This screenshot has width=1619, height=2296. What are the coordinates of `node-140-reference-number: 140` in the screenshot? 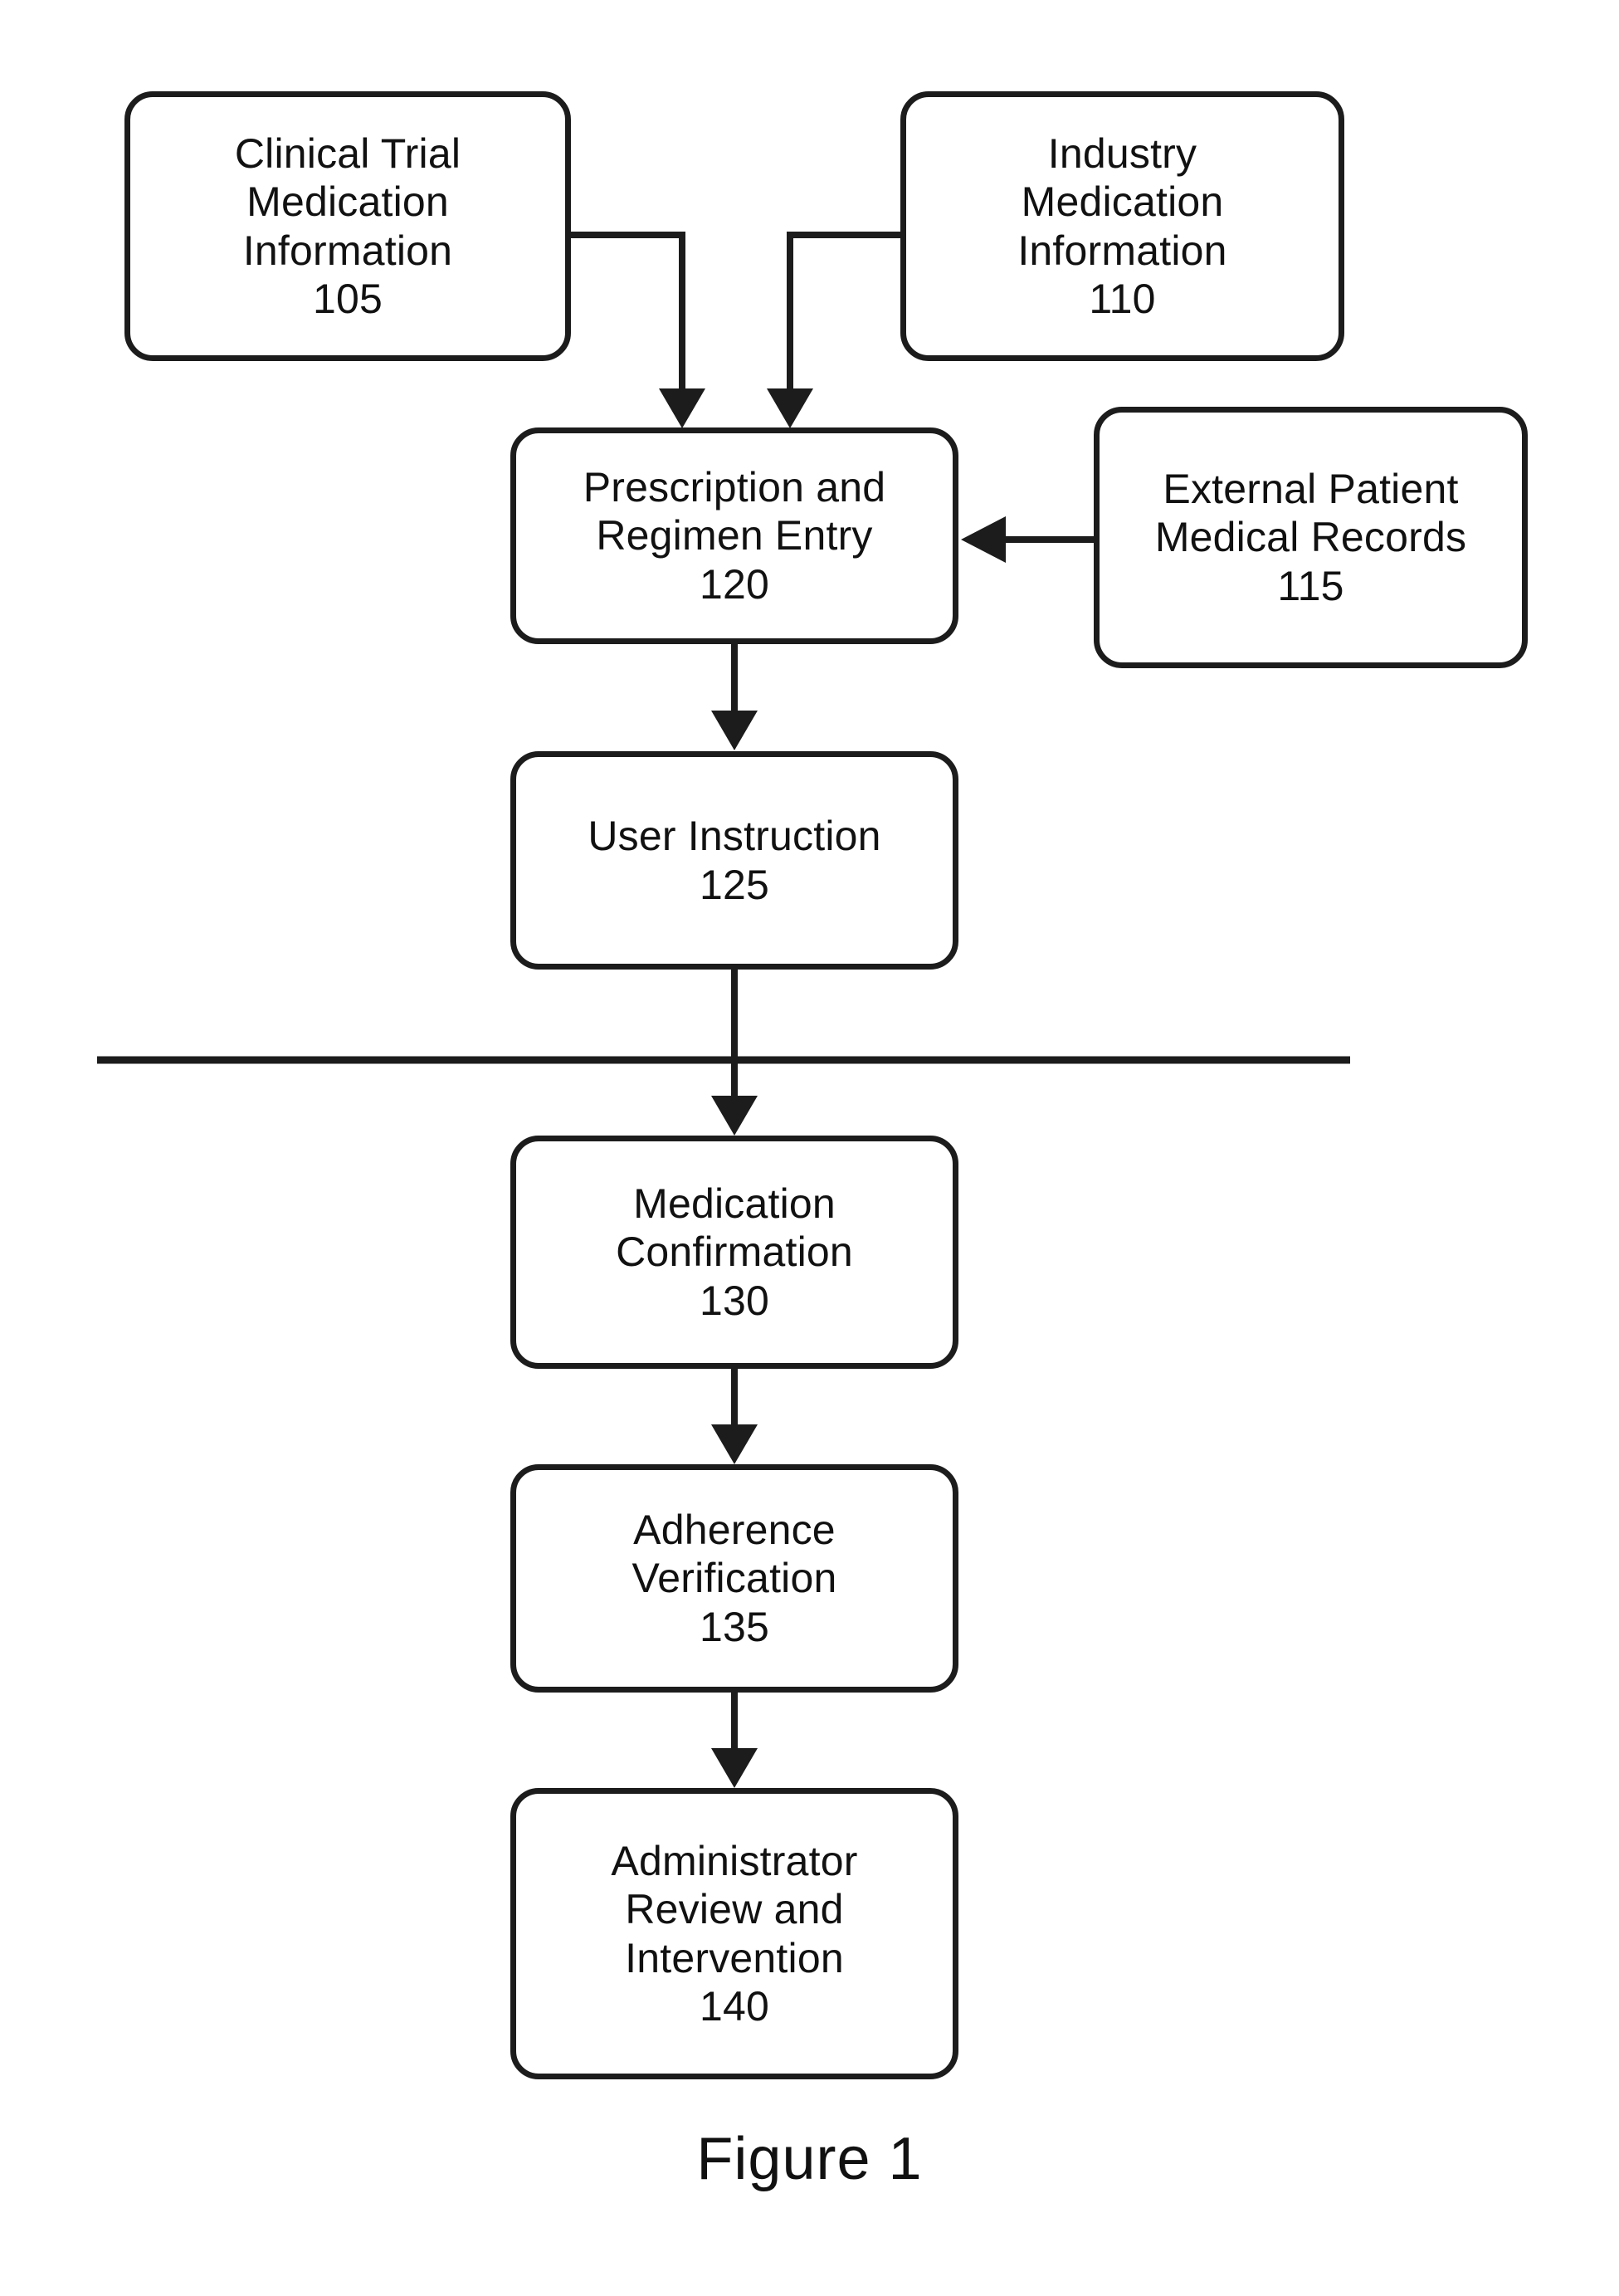 It's located at (734, 2006).